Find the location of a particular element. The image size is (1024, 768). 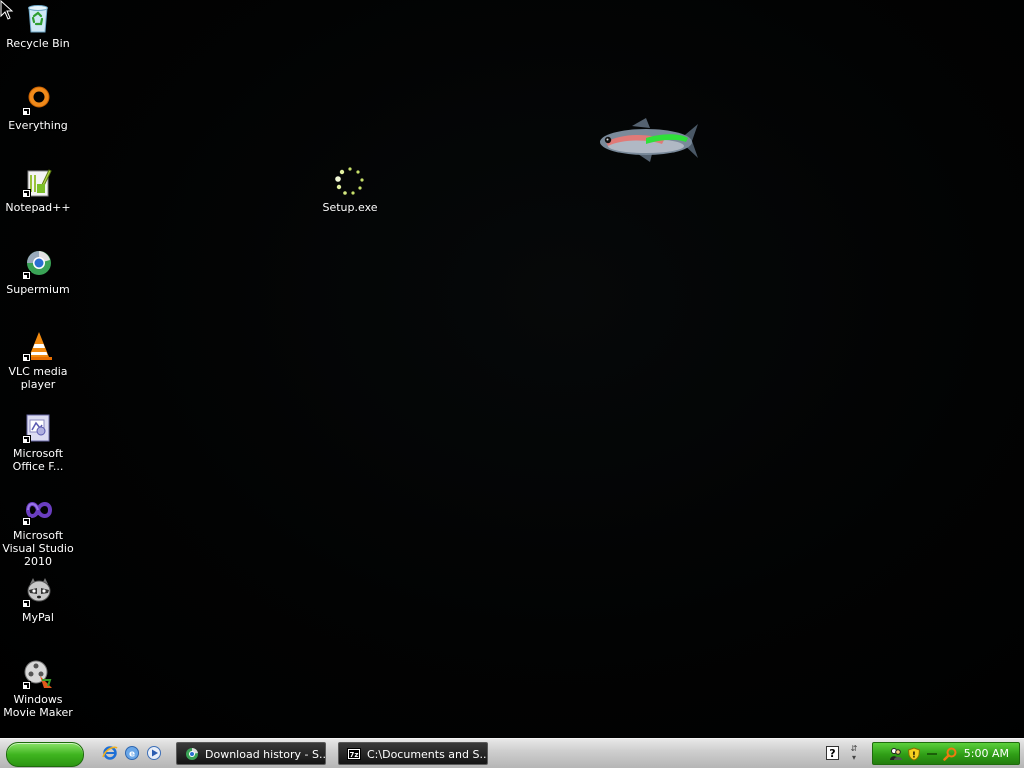

desktop-icon-recycle-bin: Recycle Bin is located at coordinates (38, 26).